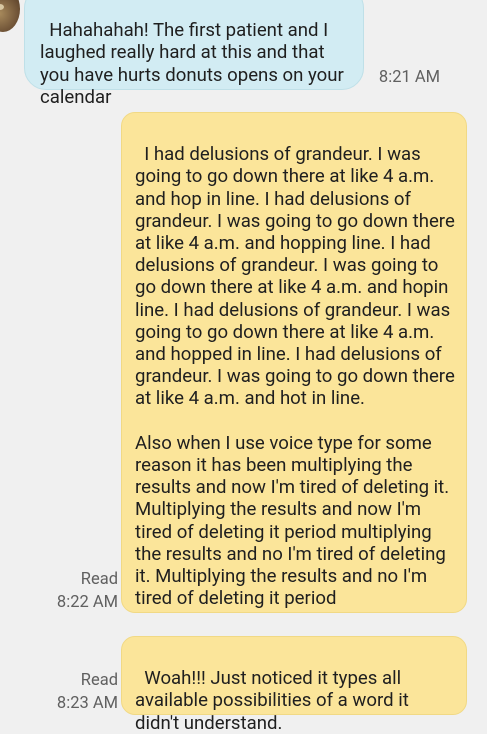 The image size is (487, 734). What do you see at coordinates (10, 16) in the screenshot?
I see `contact-avatar` at bounding box center [10, 16].